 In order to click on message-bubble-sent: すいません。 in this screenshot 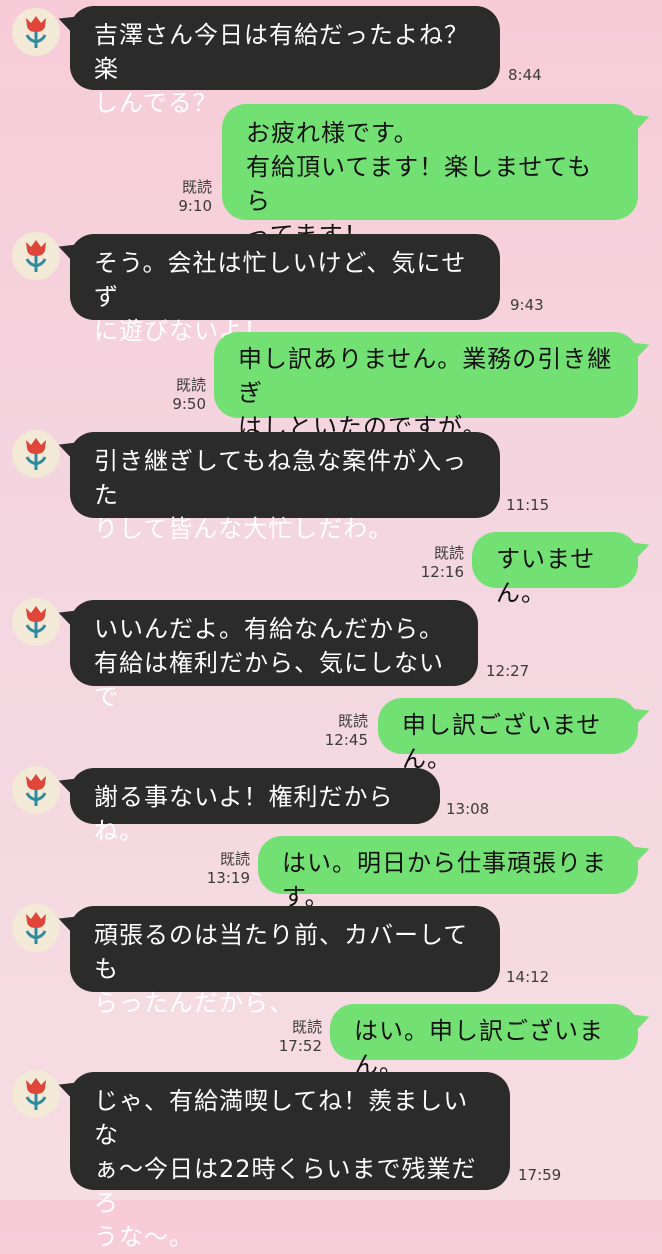, I will do `click(555, 569)`.